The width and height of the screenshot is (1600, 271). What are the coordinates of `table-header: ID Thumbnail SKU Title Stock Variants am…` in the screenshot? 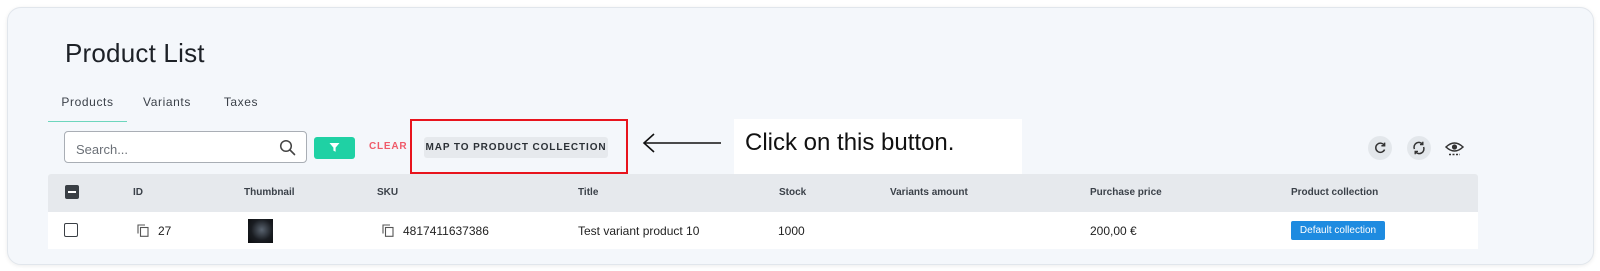 It's located at (763, 193).